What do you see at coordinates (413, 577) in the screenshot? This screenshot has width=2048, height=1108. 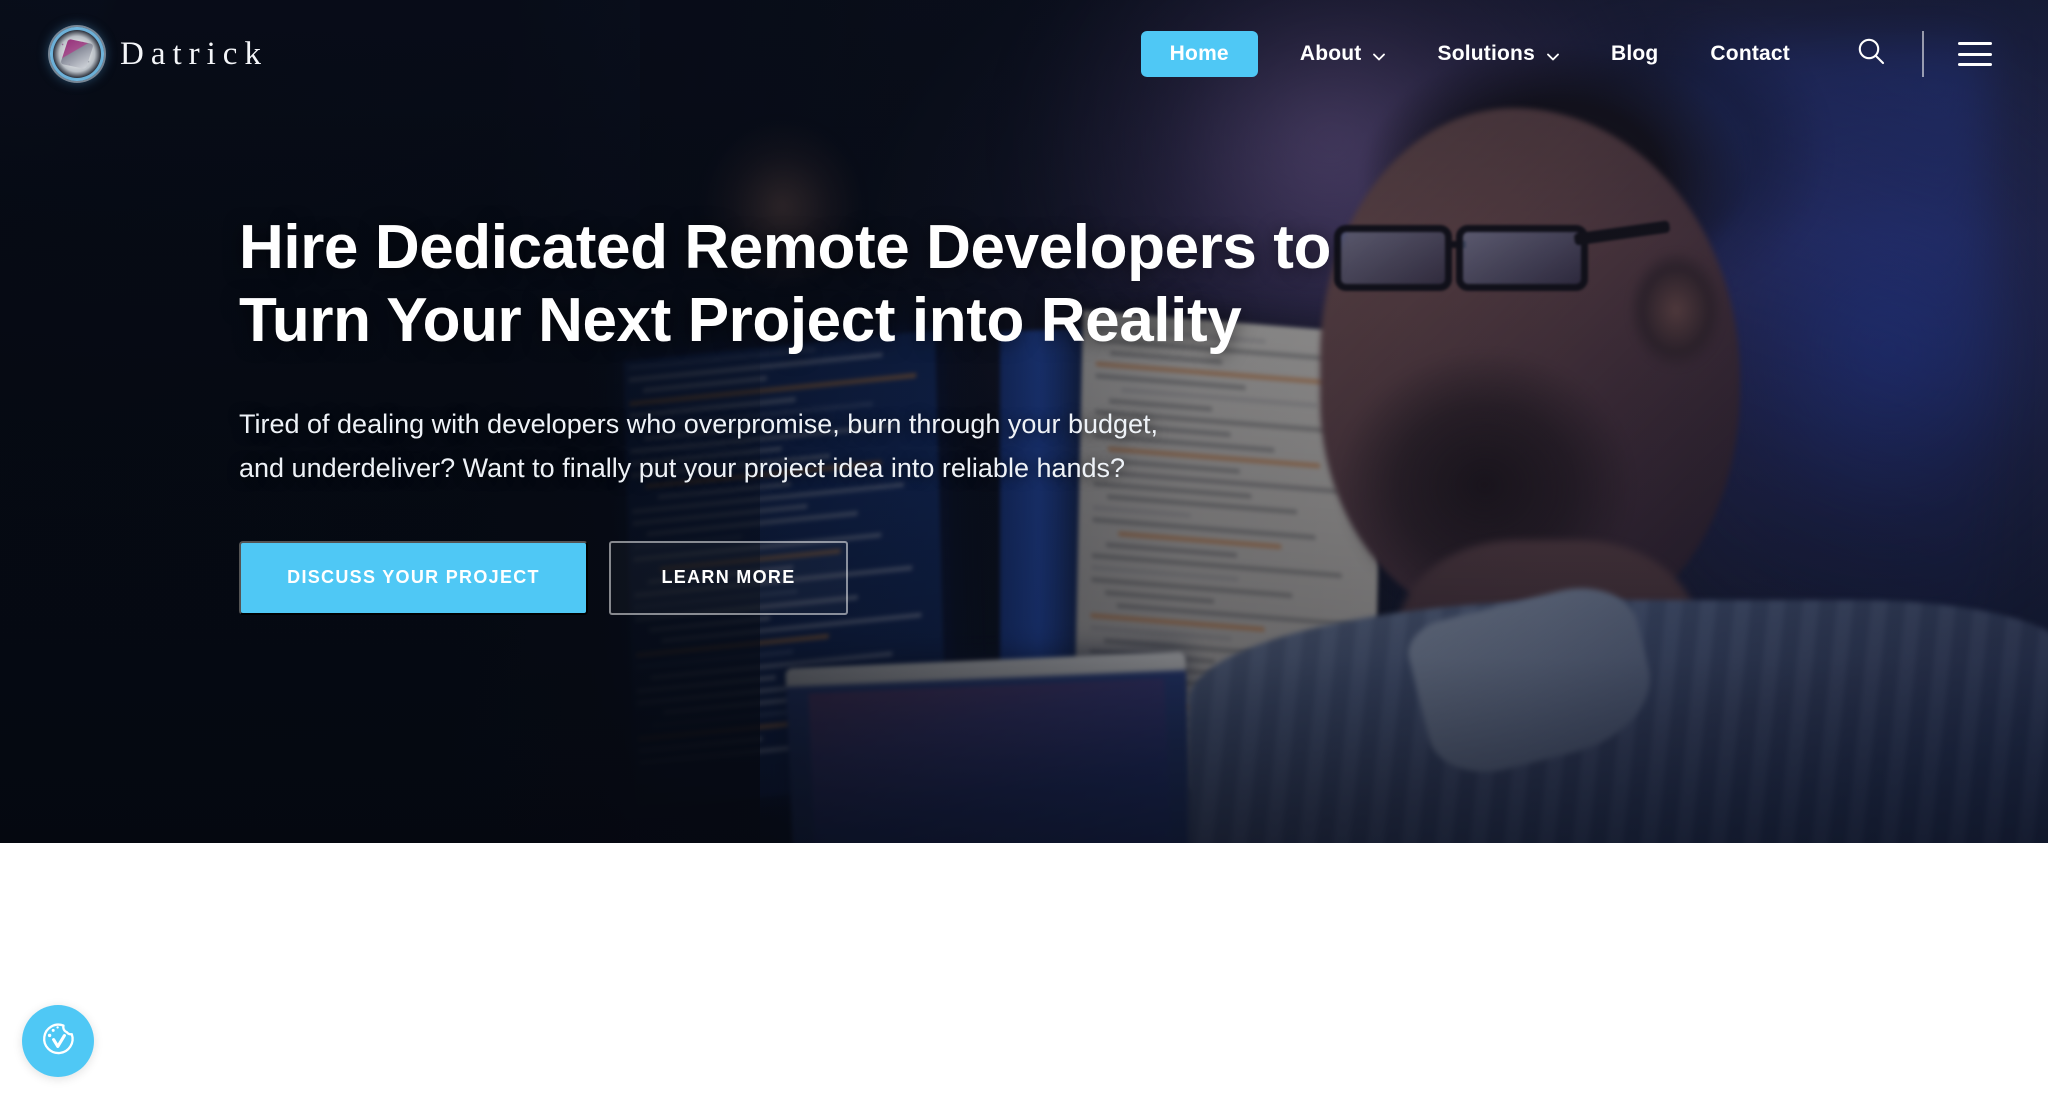 I see `discuss-your-project-button: DISCUSS YOUR PROJECT` at bounding box center [413, 577].